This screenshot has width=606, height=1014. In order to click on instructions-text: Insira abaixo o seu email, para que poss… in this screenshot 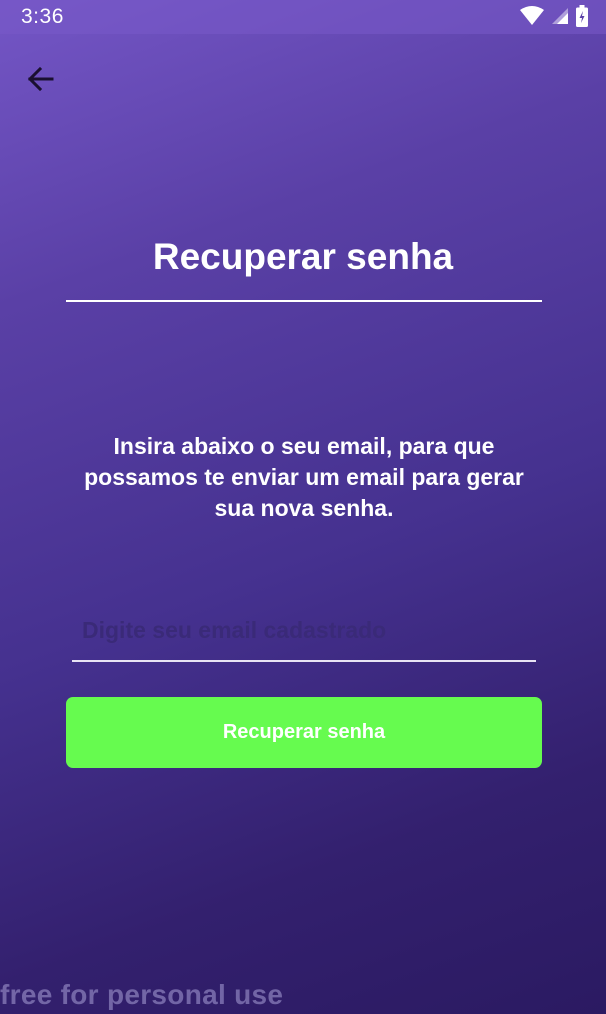, I will do `click(304, 477)`.